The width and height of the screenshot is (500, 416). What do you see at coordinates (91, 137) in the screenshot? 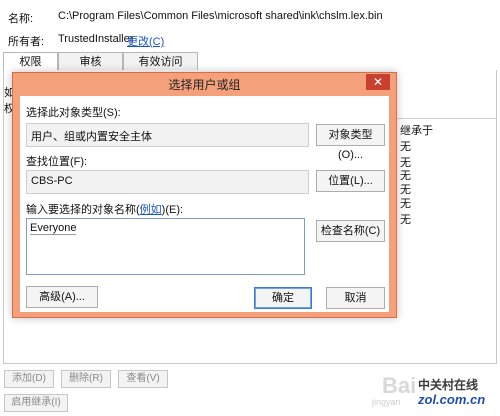
I see `object-type-value: 用户、组或内置安全主体` at bounding box center [91, 137].